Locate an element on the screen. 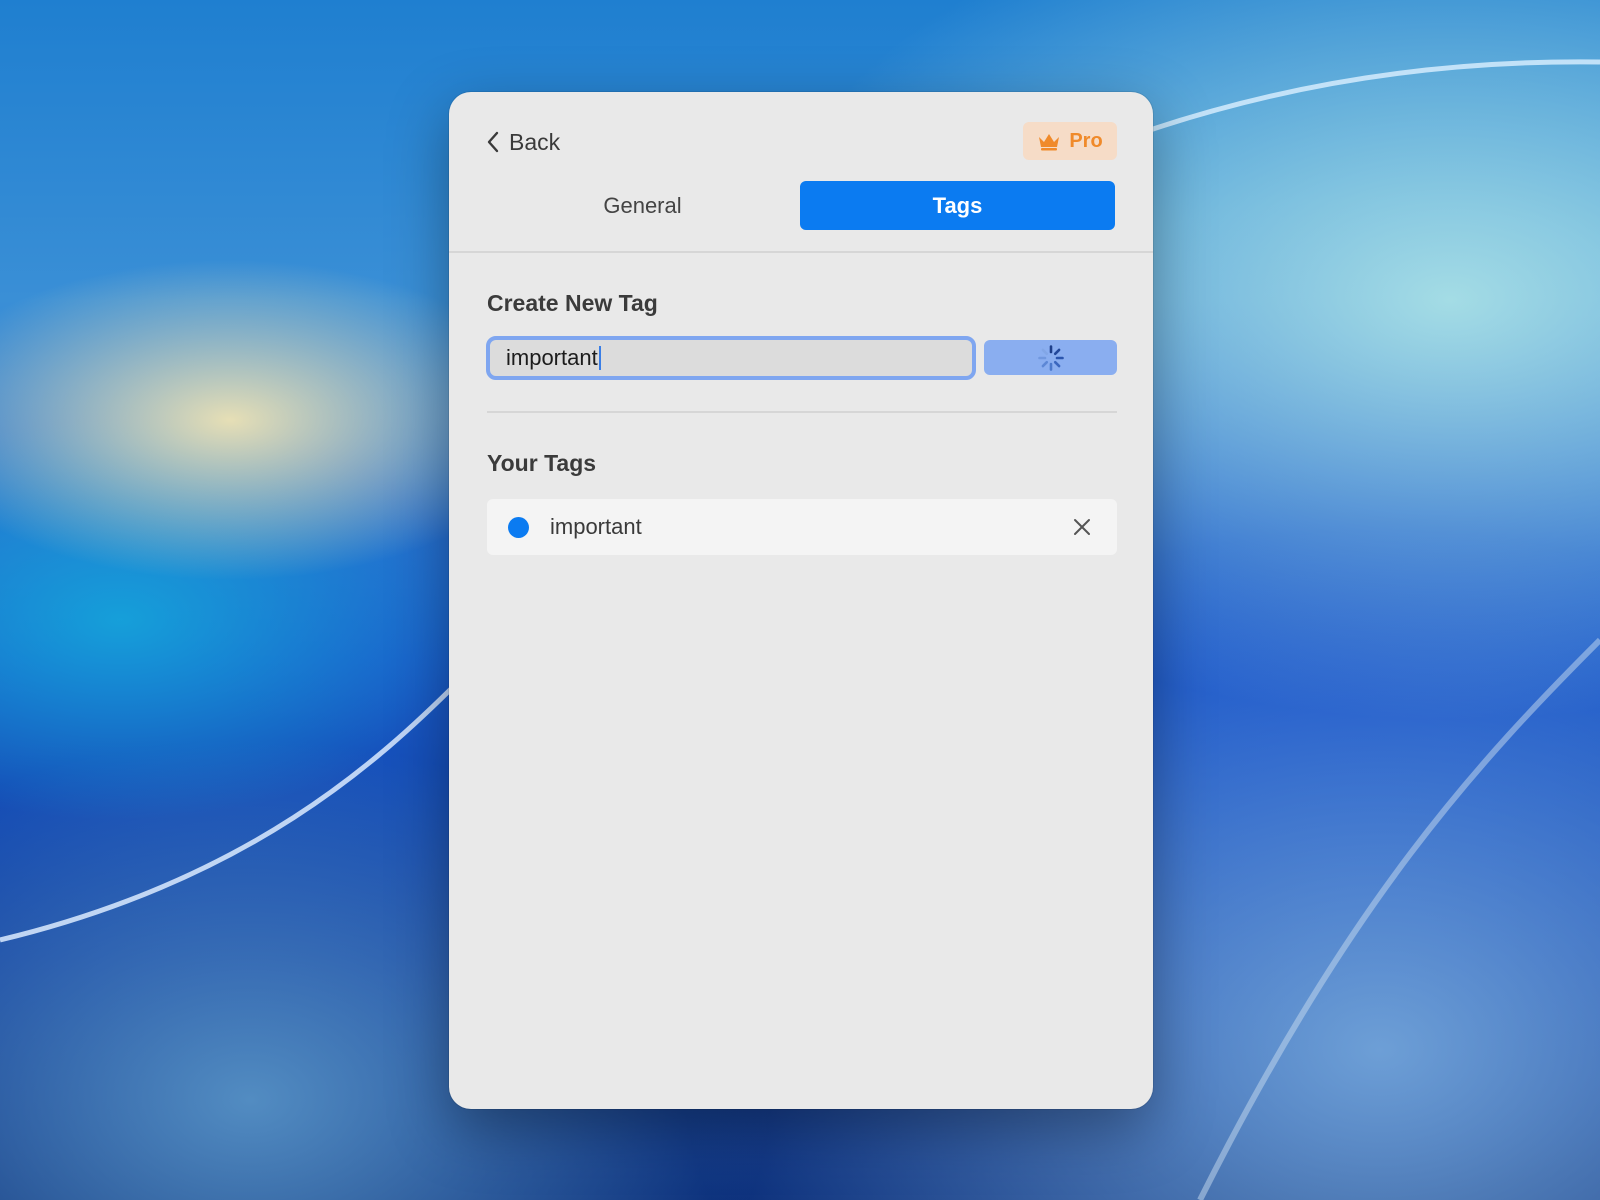 Image resolution: width=1600 pixels, height=1200 pixels. remove-tag-button is located at coordinates (1082, 527).